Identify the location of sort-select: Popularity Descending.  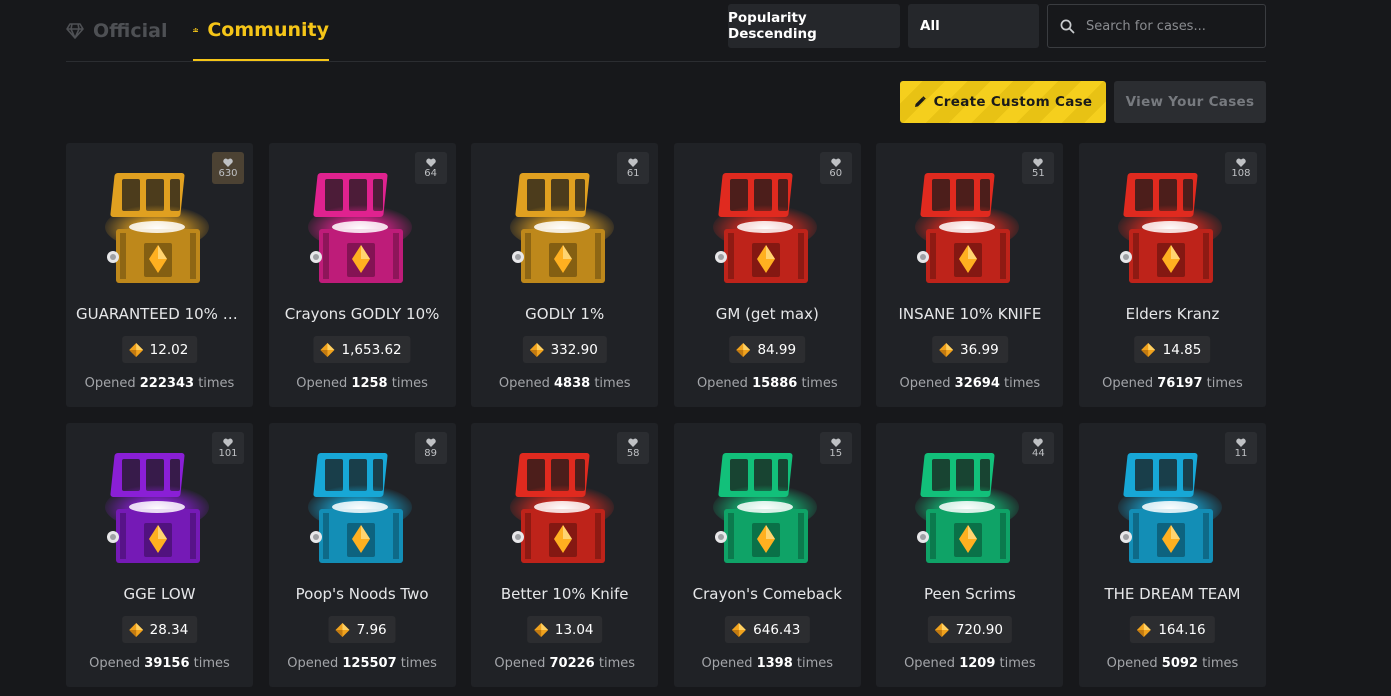
(814, 26).